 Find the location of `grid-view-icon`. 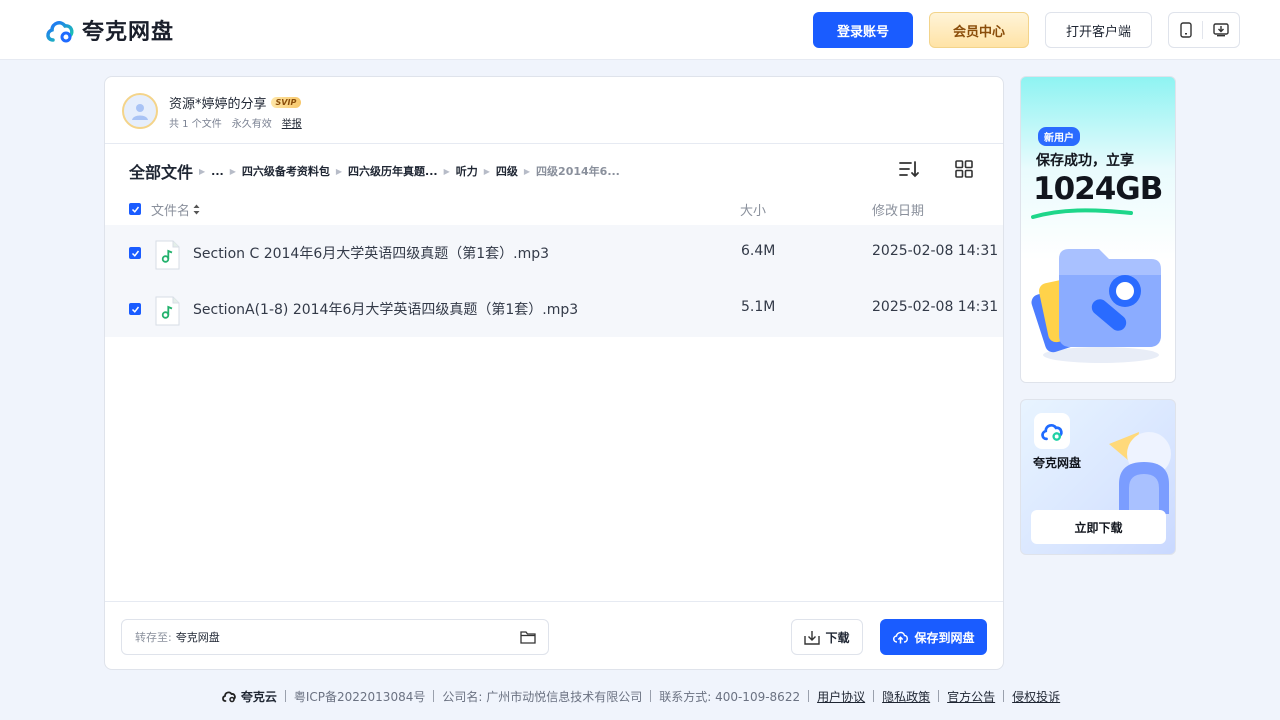

grid-view-icon is located at coordinates (964, 169).